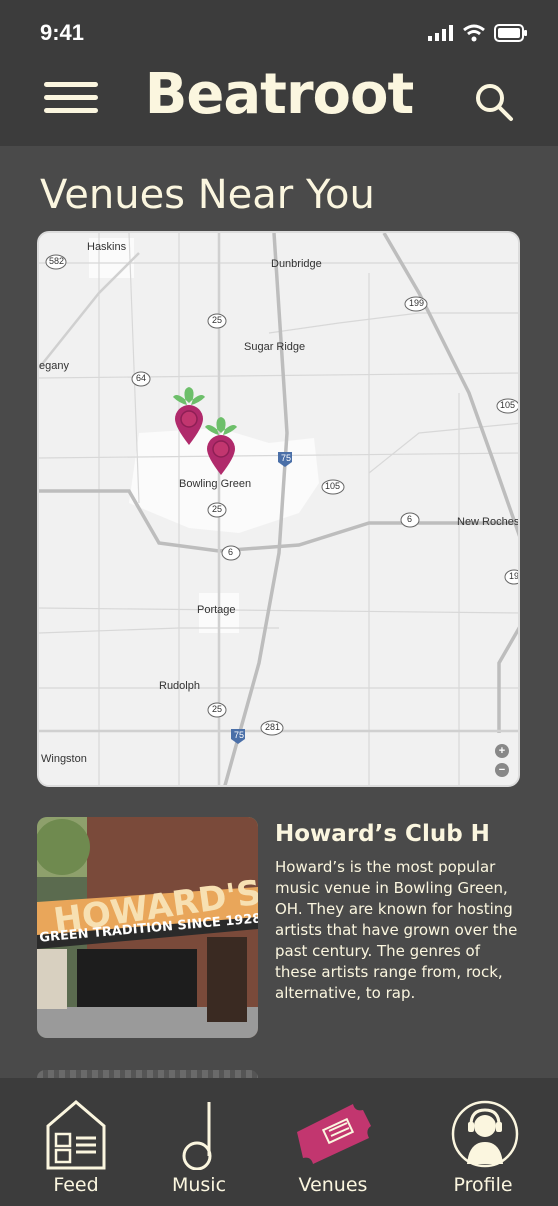 The height and width of the screenshot is (1206, 558). Describe the element at coordinates (64, 759) in the screenshot. I see `map-label-wingston: Wingston` at that location.